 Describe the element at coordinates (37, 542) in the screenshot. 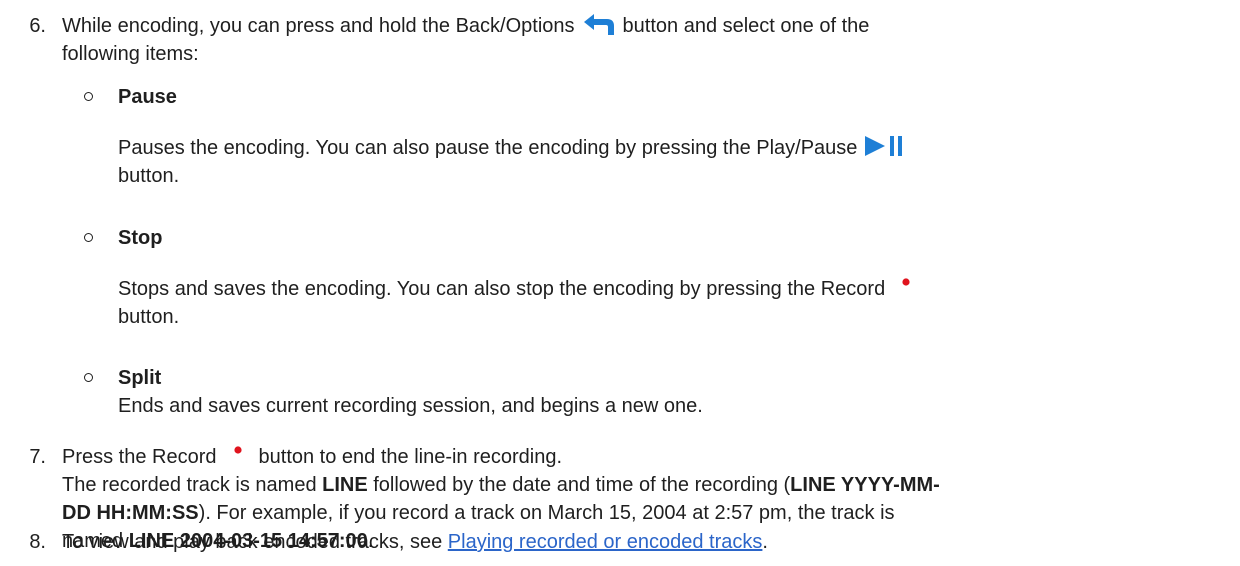

I see `step-number: 8.` at that location.